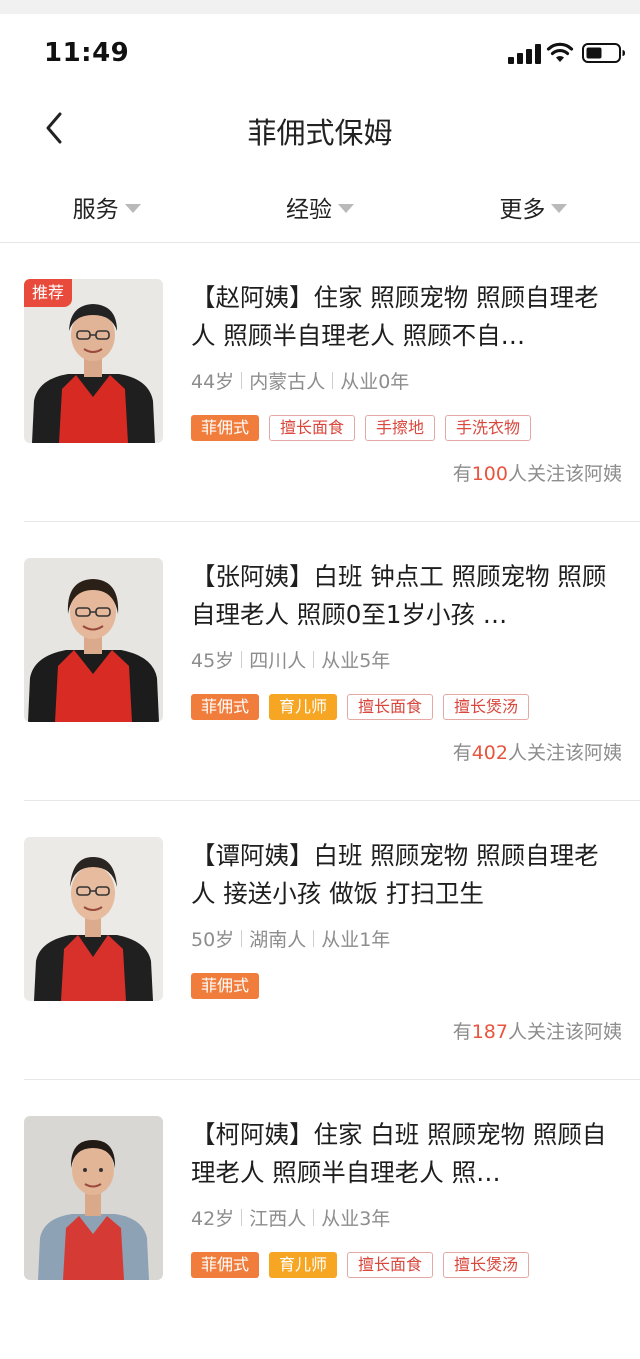  What do you see at coordinates (320, 133) in the screenshot?
I see `page-title: 菲佣式保姆` at bounding box center [320, 133].